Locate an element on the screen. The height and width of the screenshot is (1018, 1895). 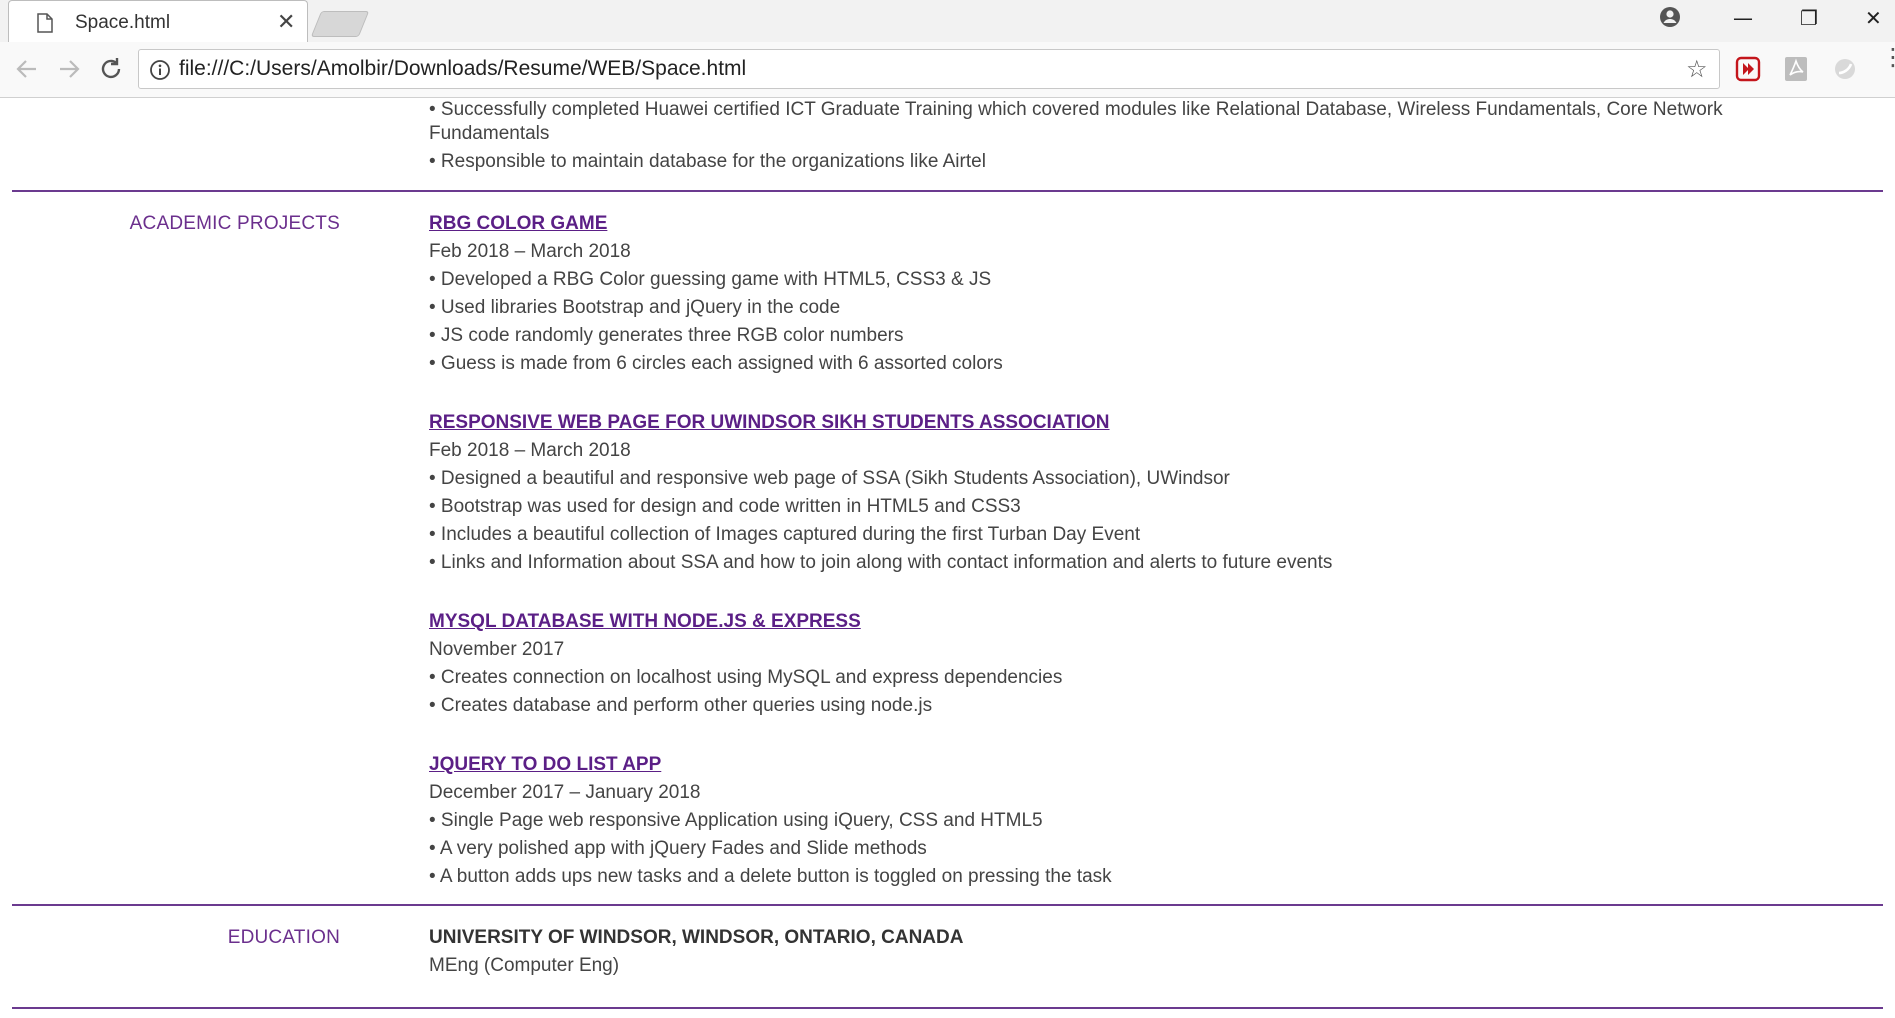
browser-tab: Space.html ✕ is located at coordinates (158, 21).